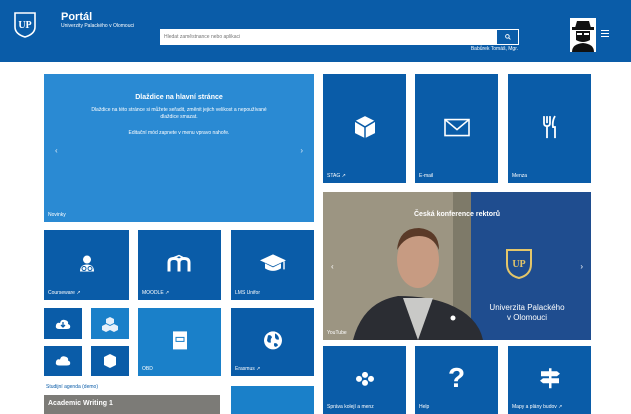 The width and height of the screenshot is (631, 414). I want to click on cube-icon, so click(364, 126).